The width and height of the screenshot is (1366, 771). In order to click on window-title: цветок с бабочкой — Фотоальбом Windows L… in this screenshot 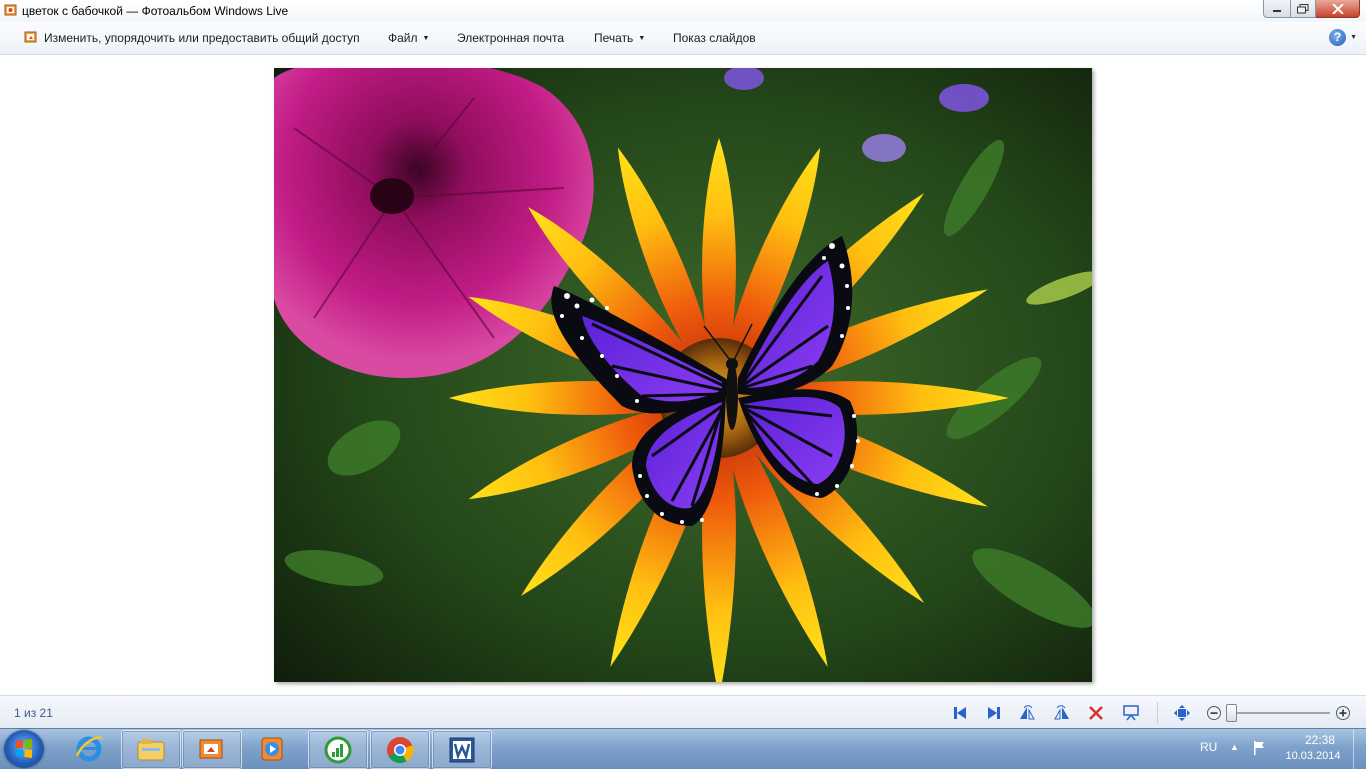, I will do `click(155, 11)`.